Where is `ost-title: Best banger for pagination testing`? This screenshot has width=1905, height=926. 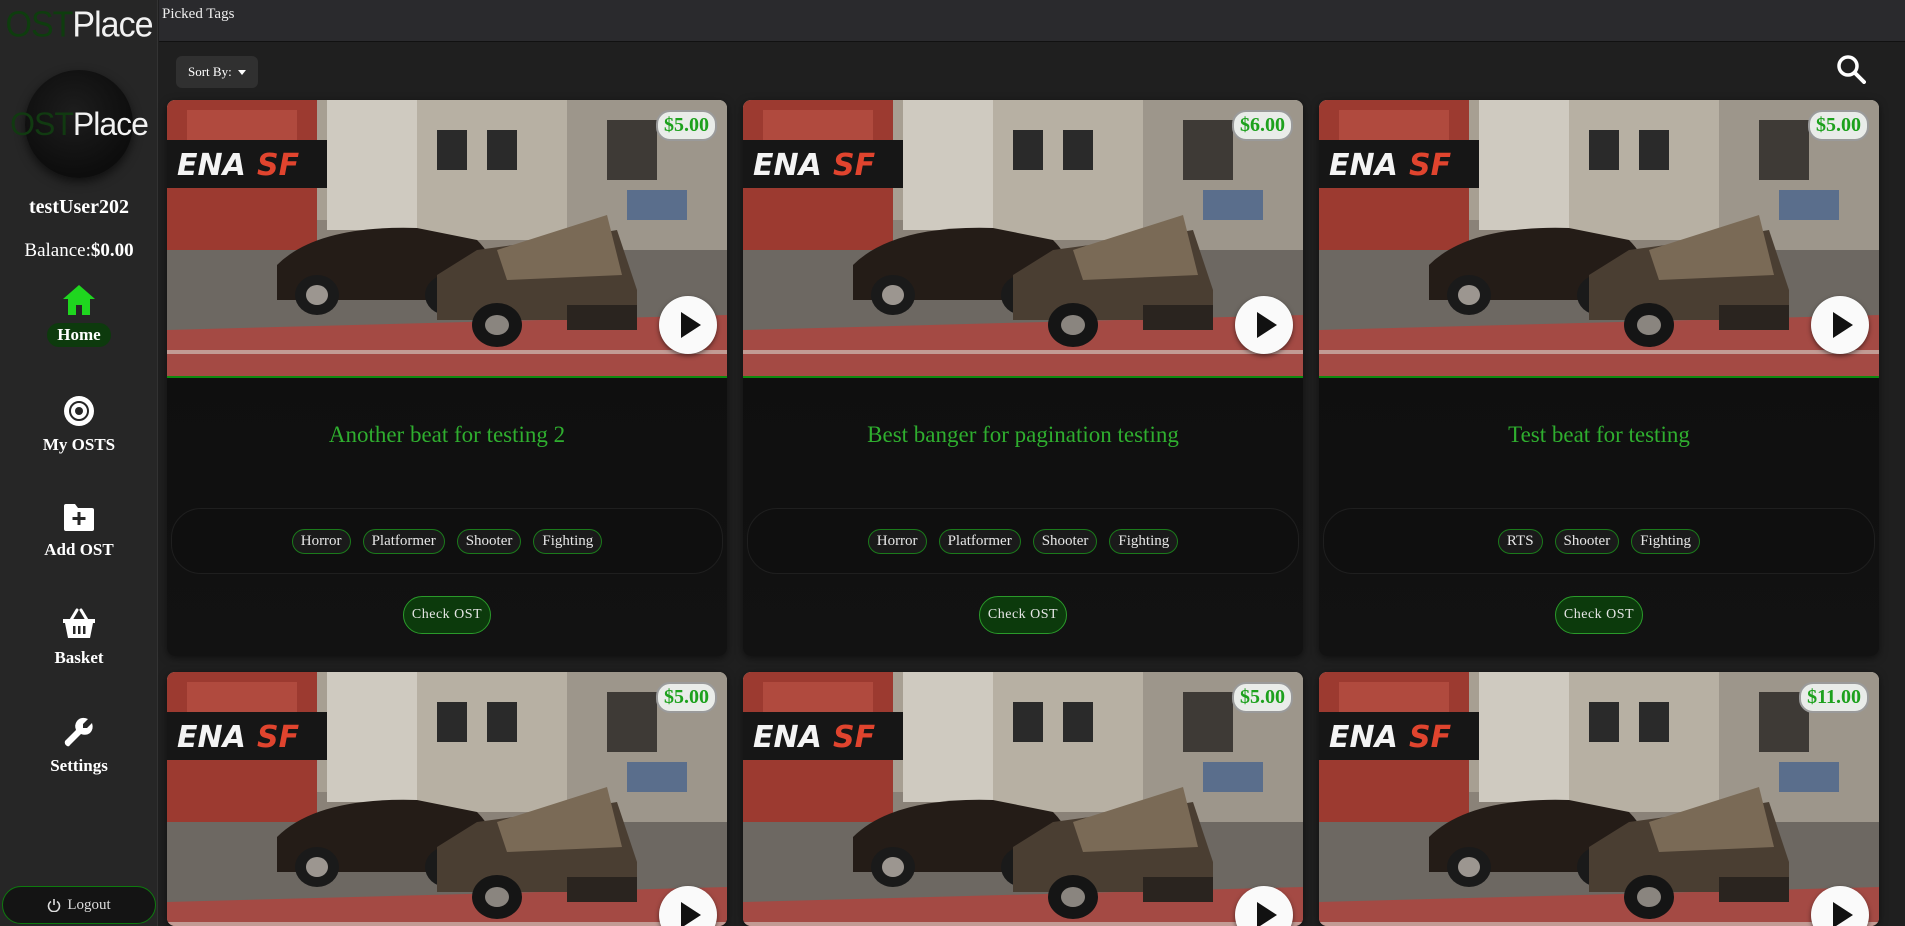
ost-title: Best banger for pagination testing is located at coordinates (1023, 434).